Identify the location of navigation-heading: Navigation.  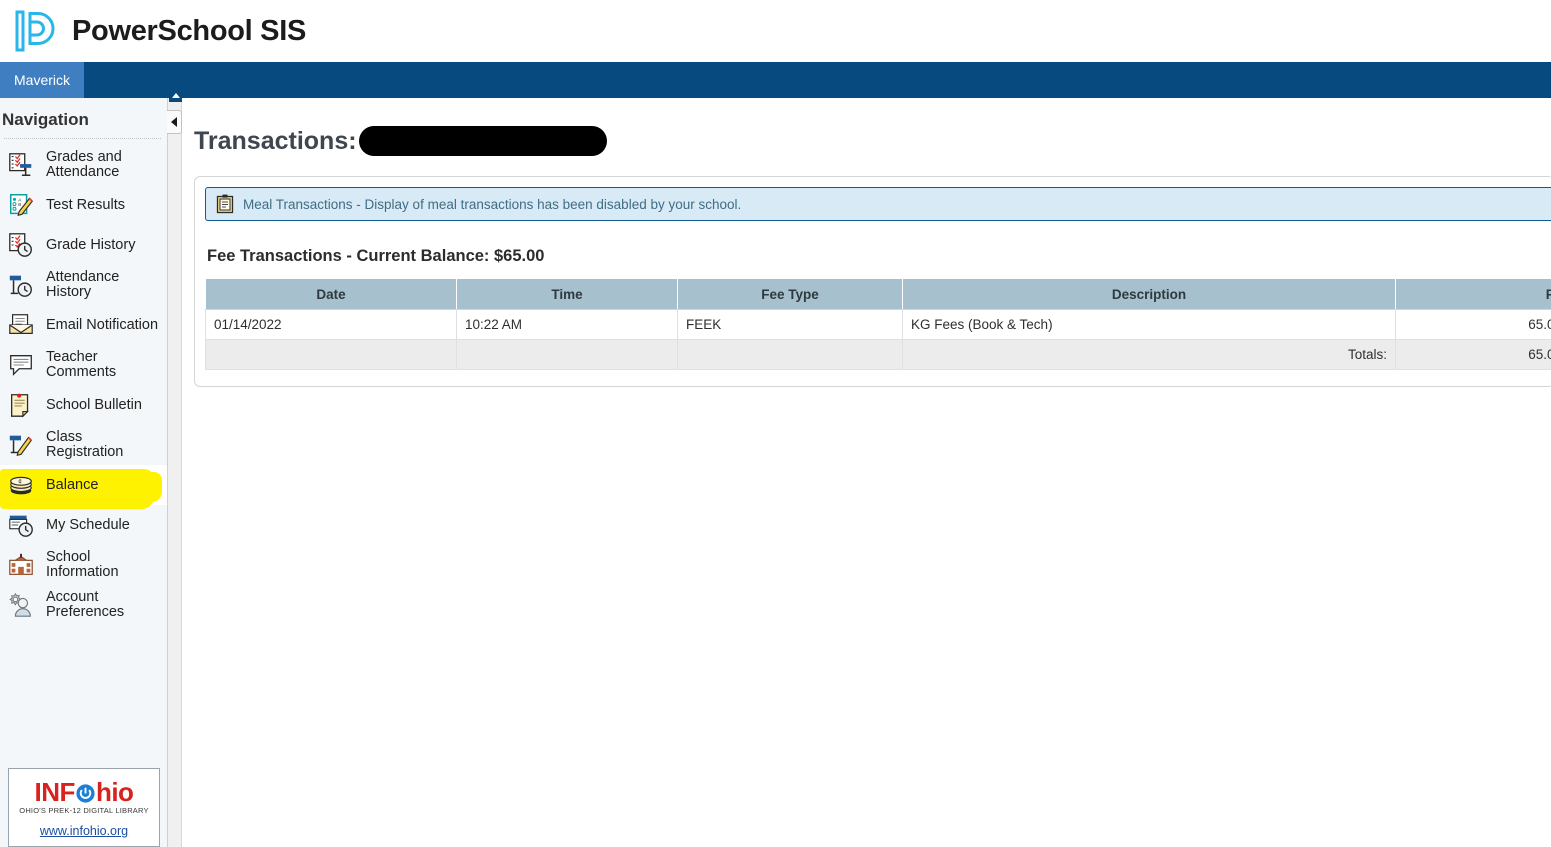
(45, 119).